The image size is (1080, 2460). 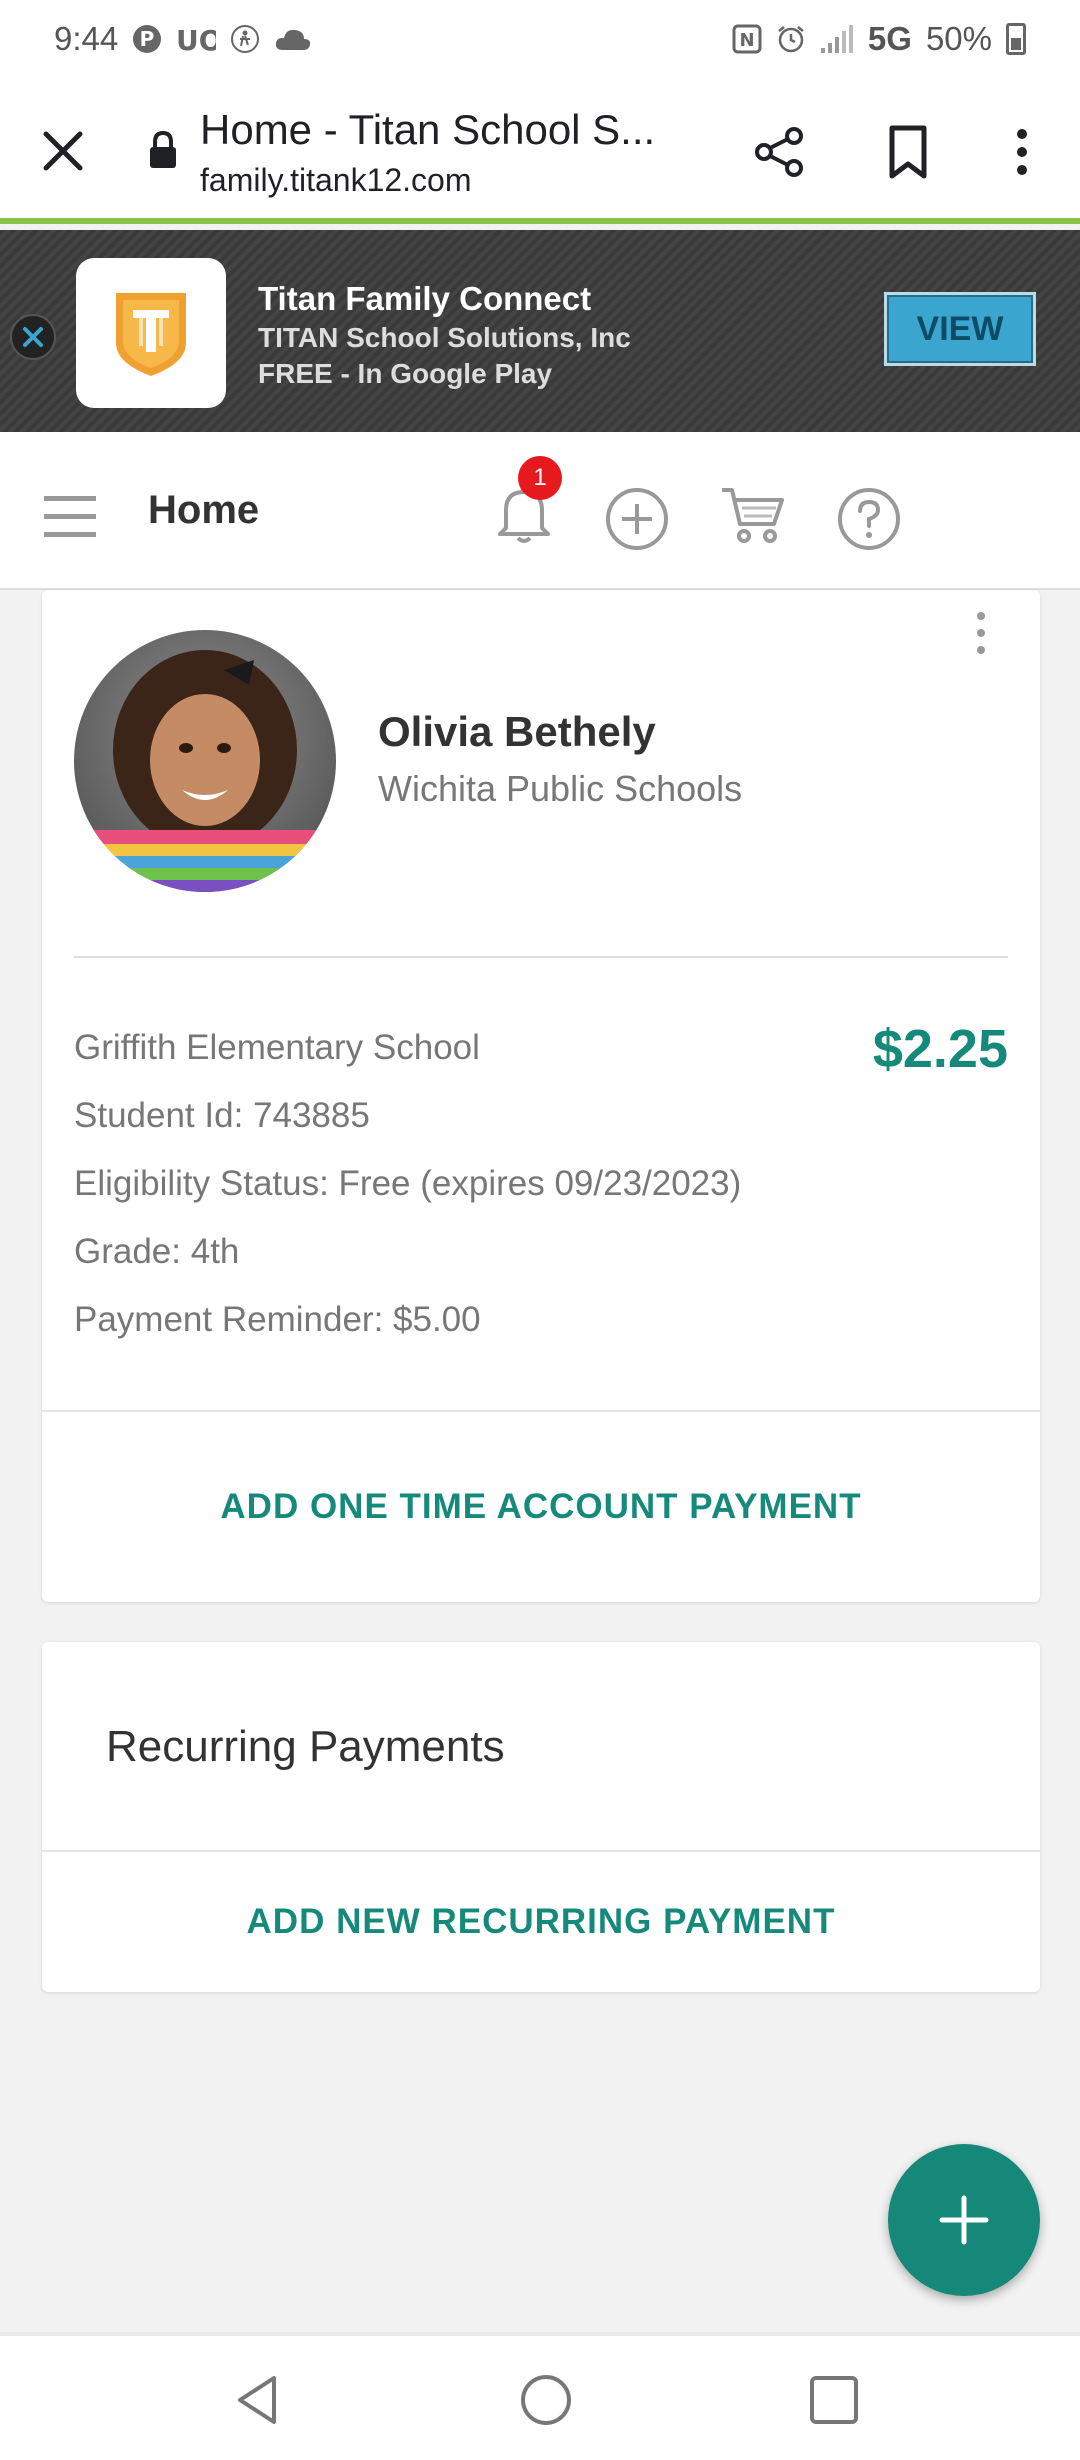 I want to click on uo-icon: UO, so click(x=196, y=39).